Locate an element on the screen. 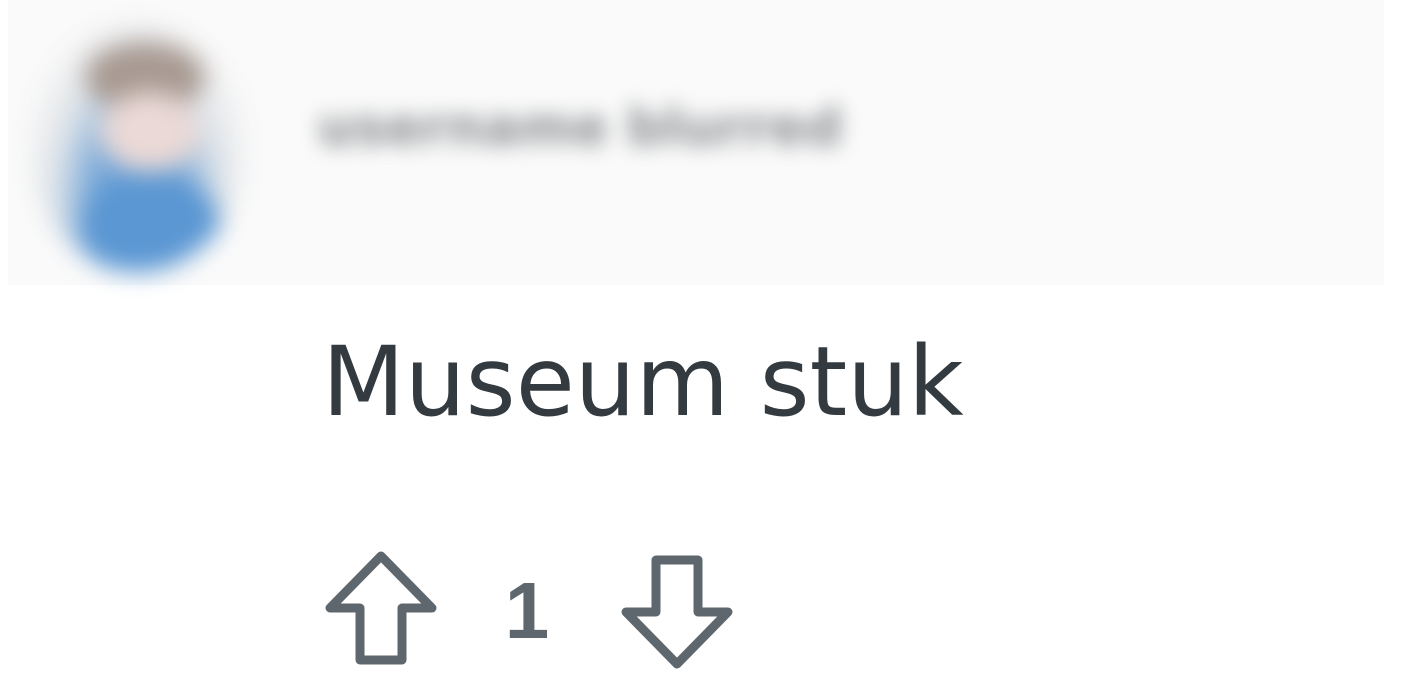  vote-bar: 1 is located at coordinates (532, 610).